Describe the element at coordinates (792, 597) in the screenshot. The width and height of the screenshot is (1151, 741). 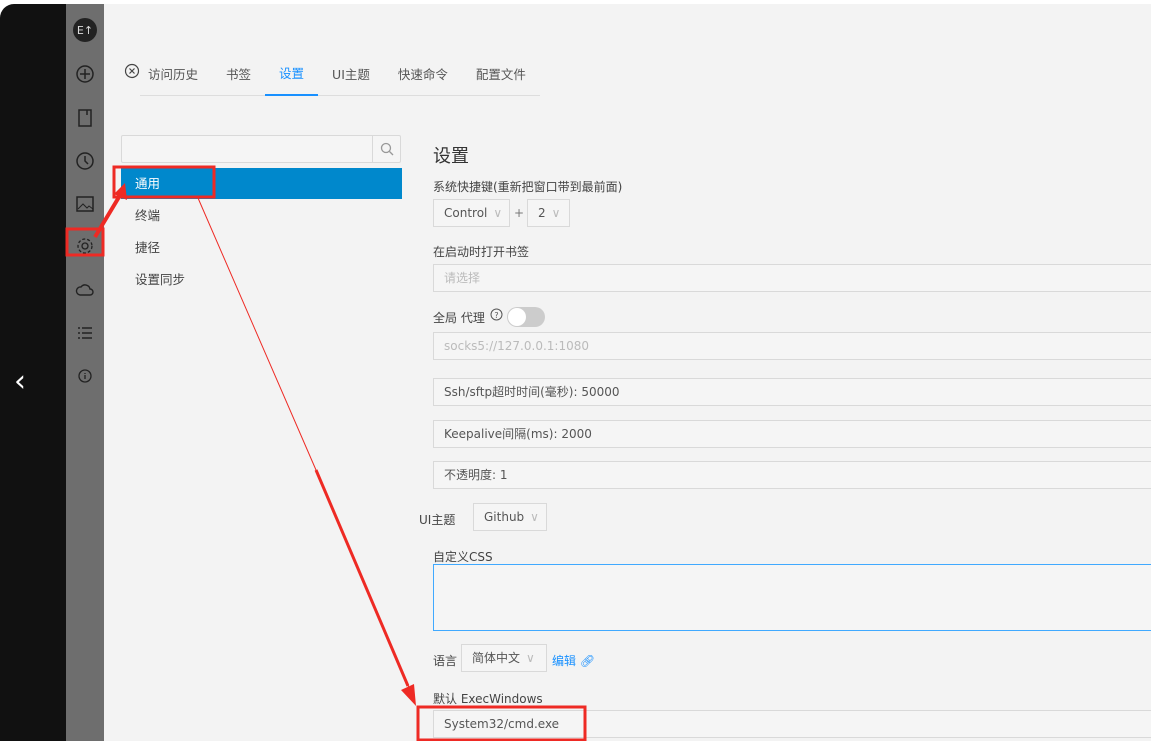
I see `custom-css-textarea` at that location.